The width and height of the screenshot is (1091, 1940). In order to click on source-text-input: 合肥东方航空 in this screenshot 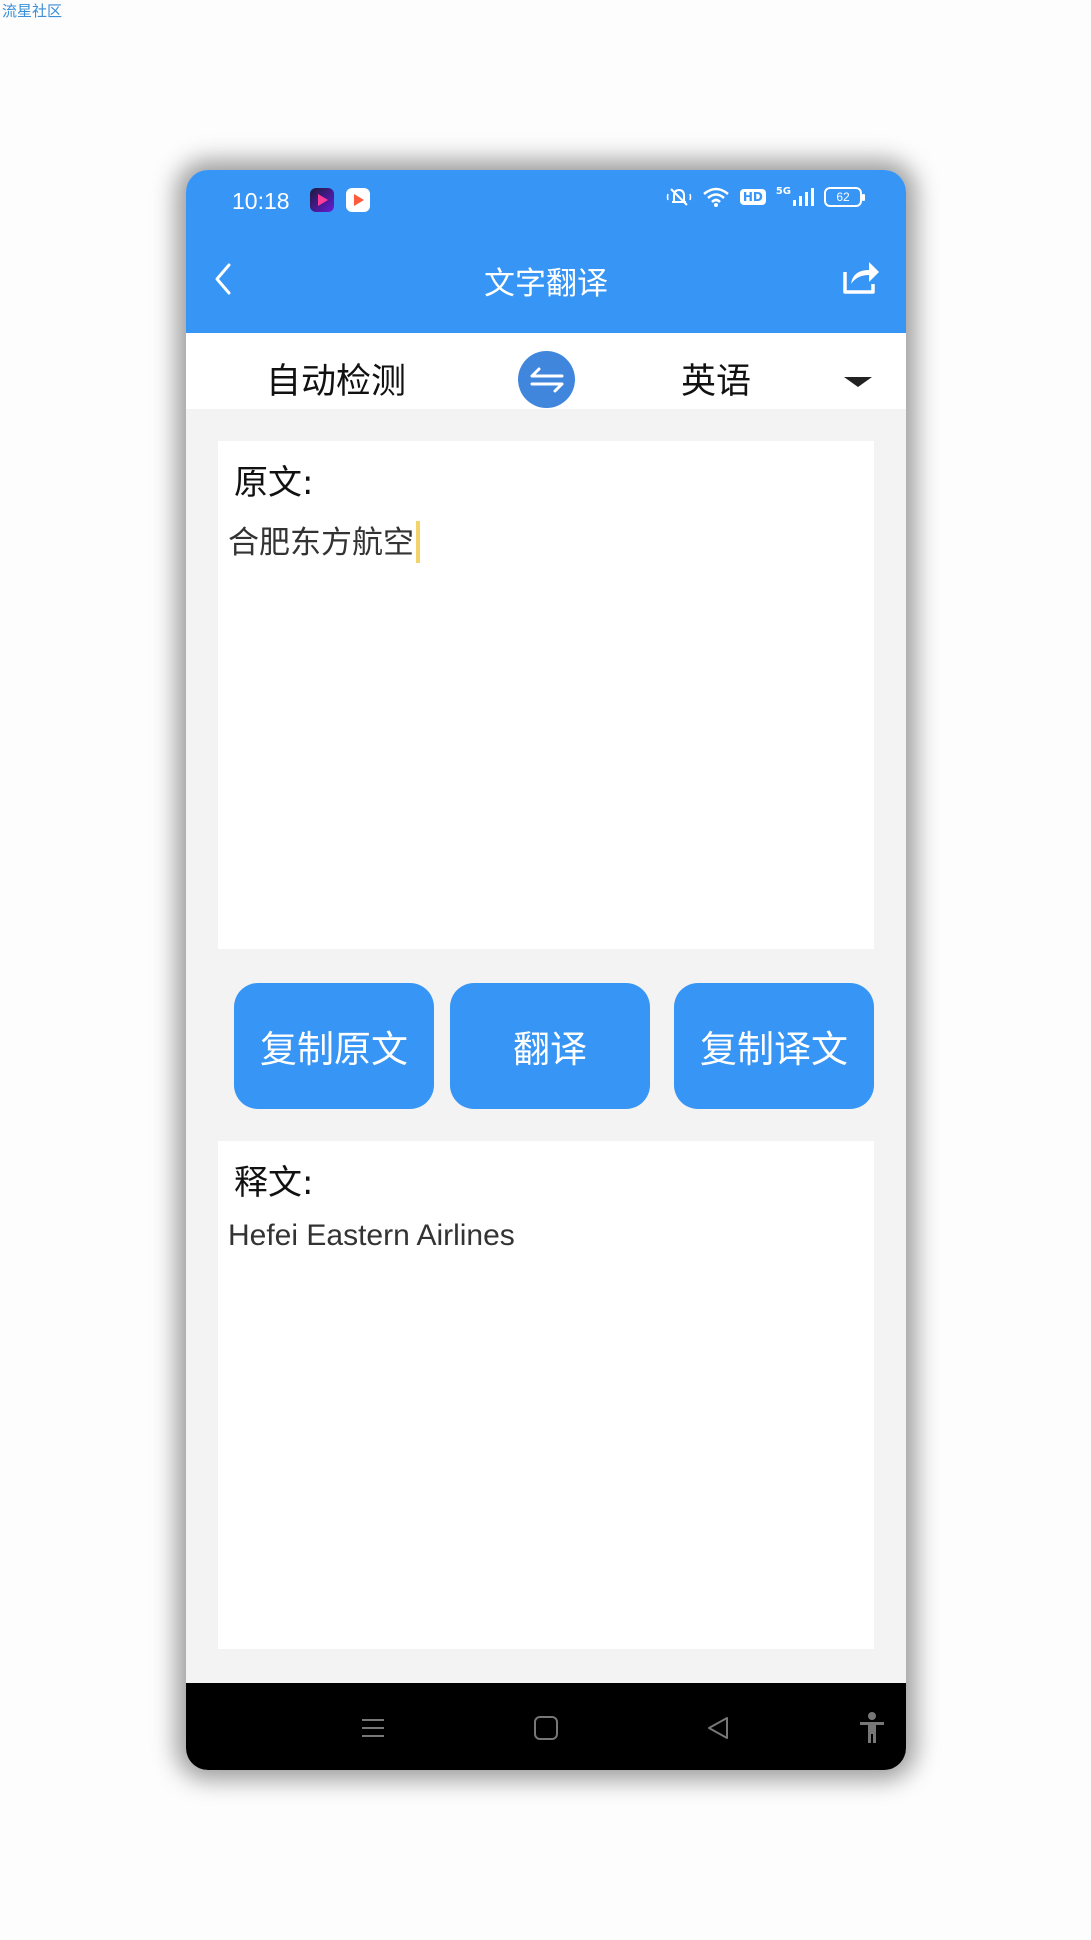, I will do `click(324, 540)`.